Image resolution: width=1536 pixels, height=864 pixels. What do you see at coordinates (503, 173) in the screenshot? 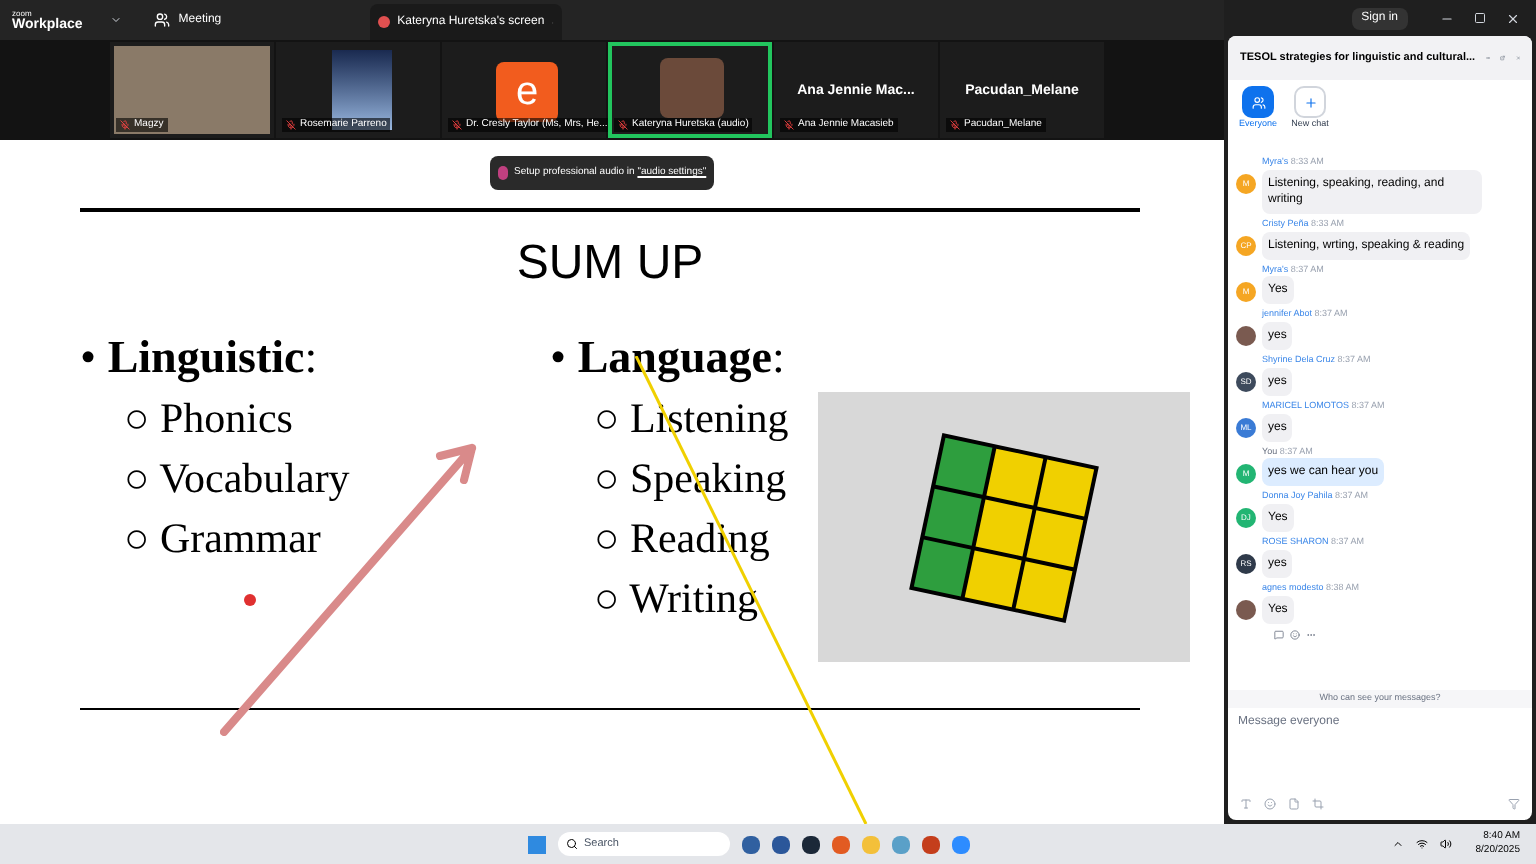
I see `audio-icon` at bounding box center [503, 173].